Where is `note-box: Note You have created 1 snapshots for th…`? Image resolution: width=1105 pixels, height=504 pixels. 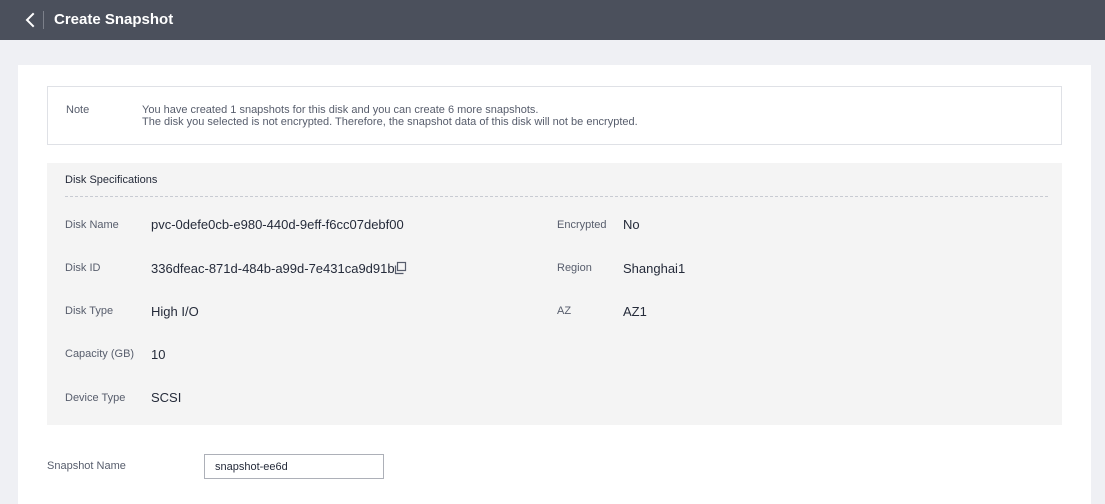
note-box: Note You have created 1 snapshots for th… is located at coordinates (554, 115).